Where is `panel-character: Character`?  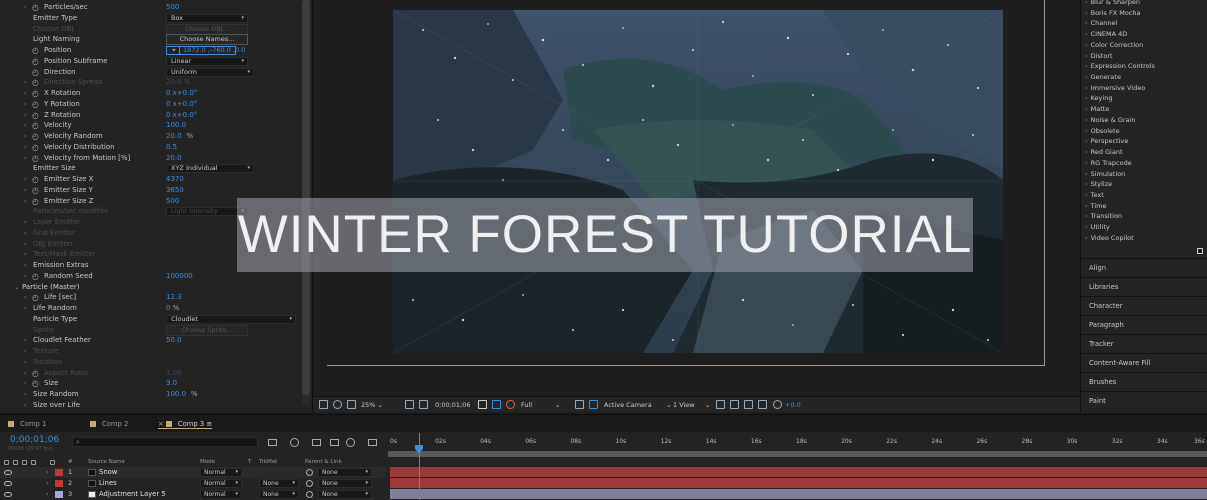 panel-character: Character is located at coordinates (1144, 305).